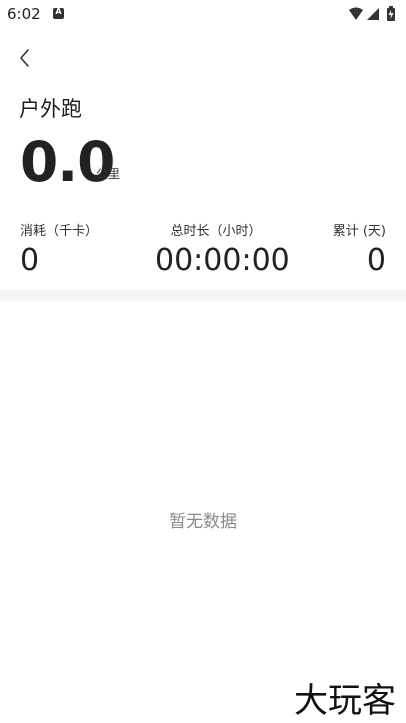  I want to click on stat-days-label: 累计 (天), so click(359, 231).